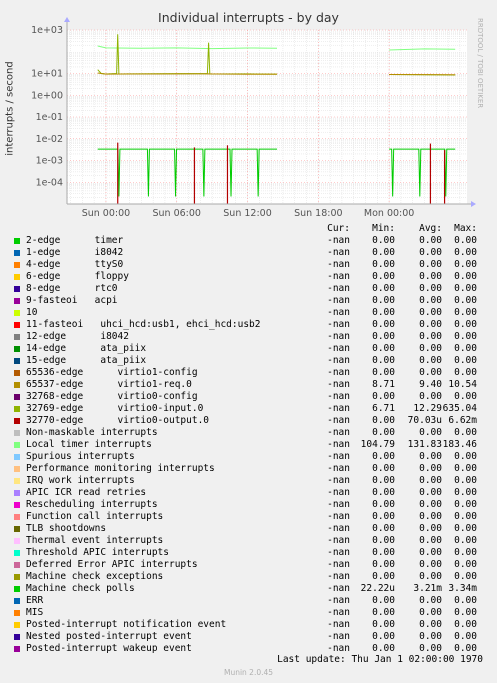 The width and height of the screenshot is (497, 683). Describe the element at coordinates (47, 95) in the screenshot. I see `y-tick-label: 1e+00` at that location.